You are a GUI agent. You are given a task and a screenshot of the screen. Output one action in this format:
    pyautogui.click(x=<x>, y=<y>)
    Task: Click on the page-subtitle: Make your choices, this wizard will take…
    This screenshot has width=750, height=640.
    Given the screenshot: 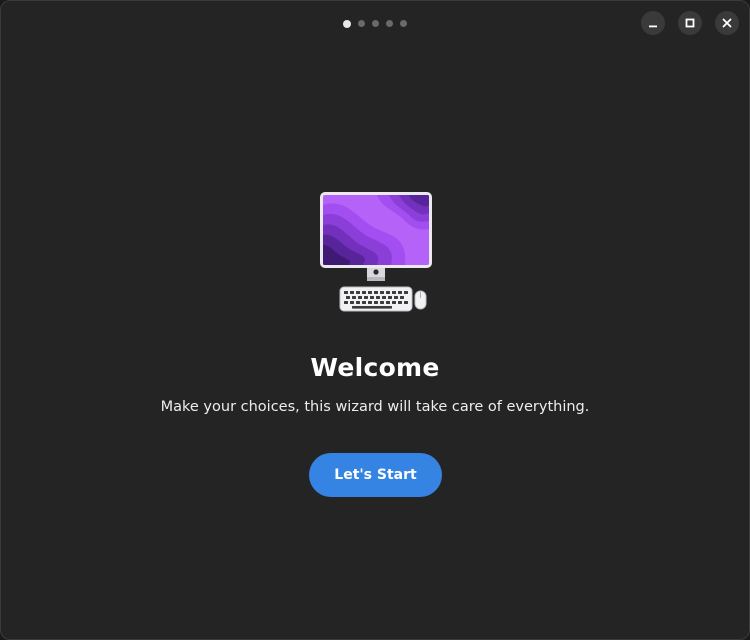 What is the action you would take?
    pyautogui.click(x=375, y=407)
    